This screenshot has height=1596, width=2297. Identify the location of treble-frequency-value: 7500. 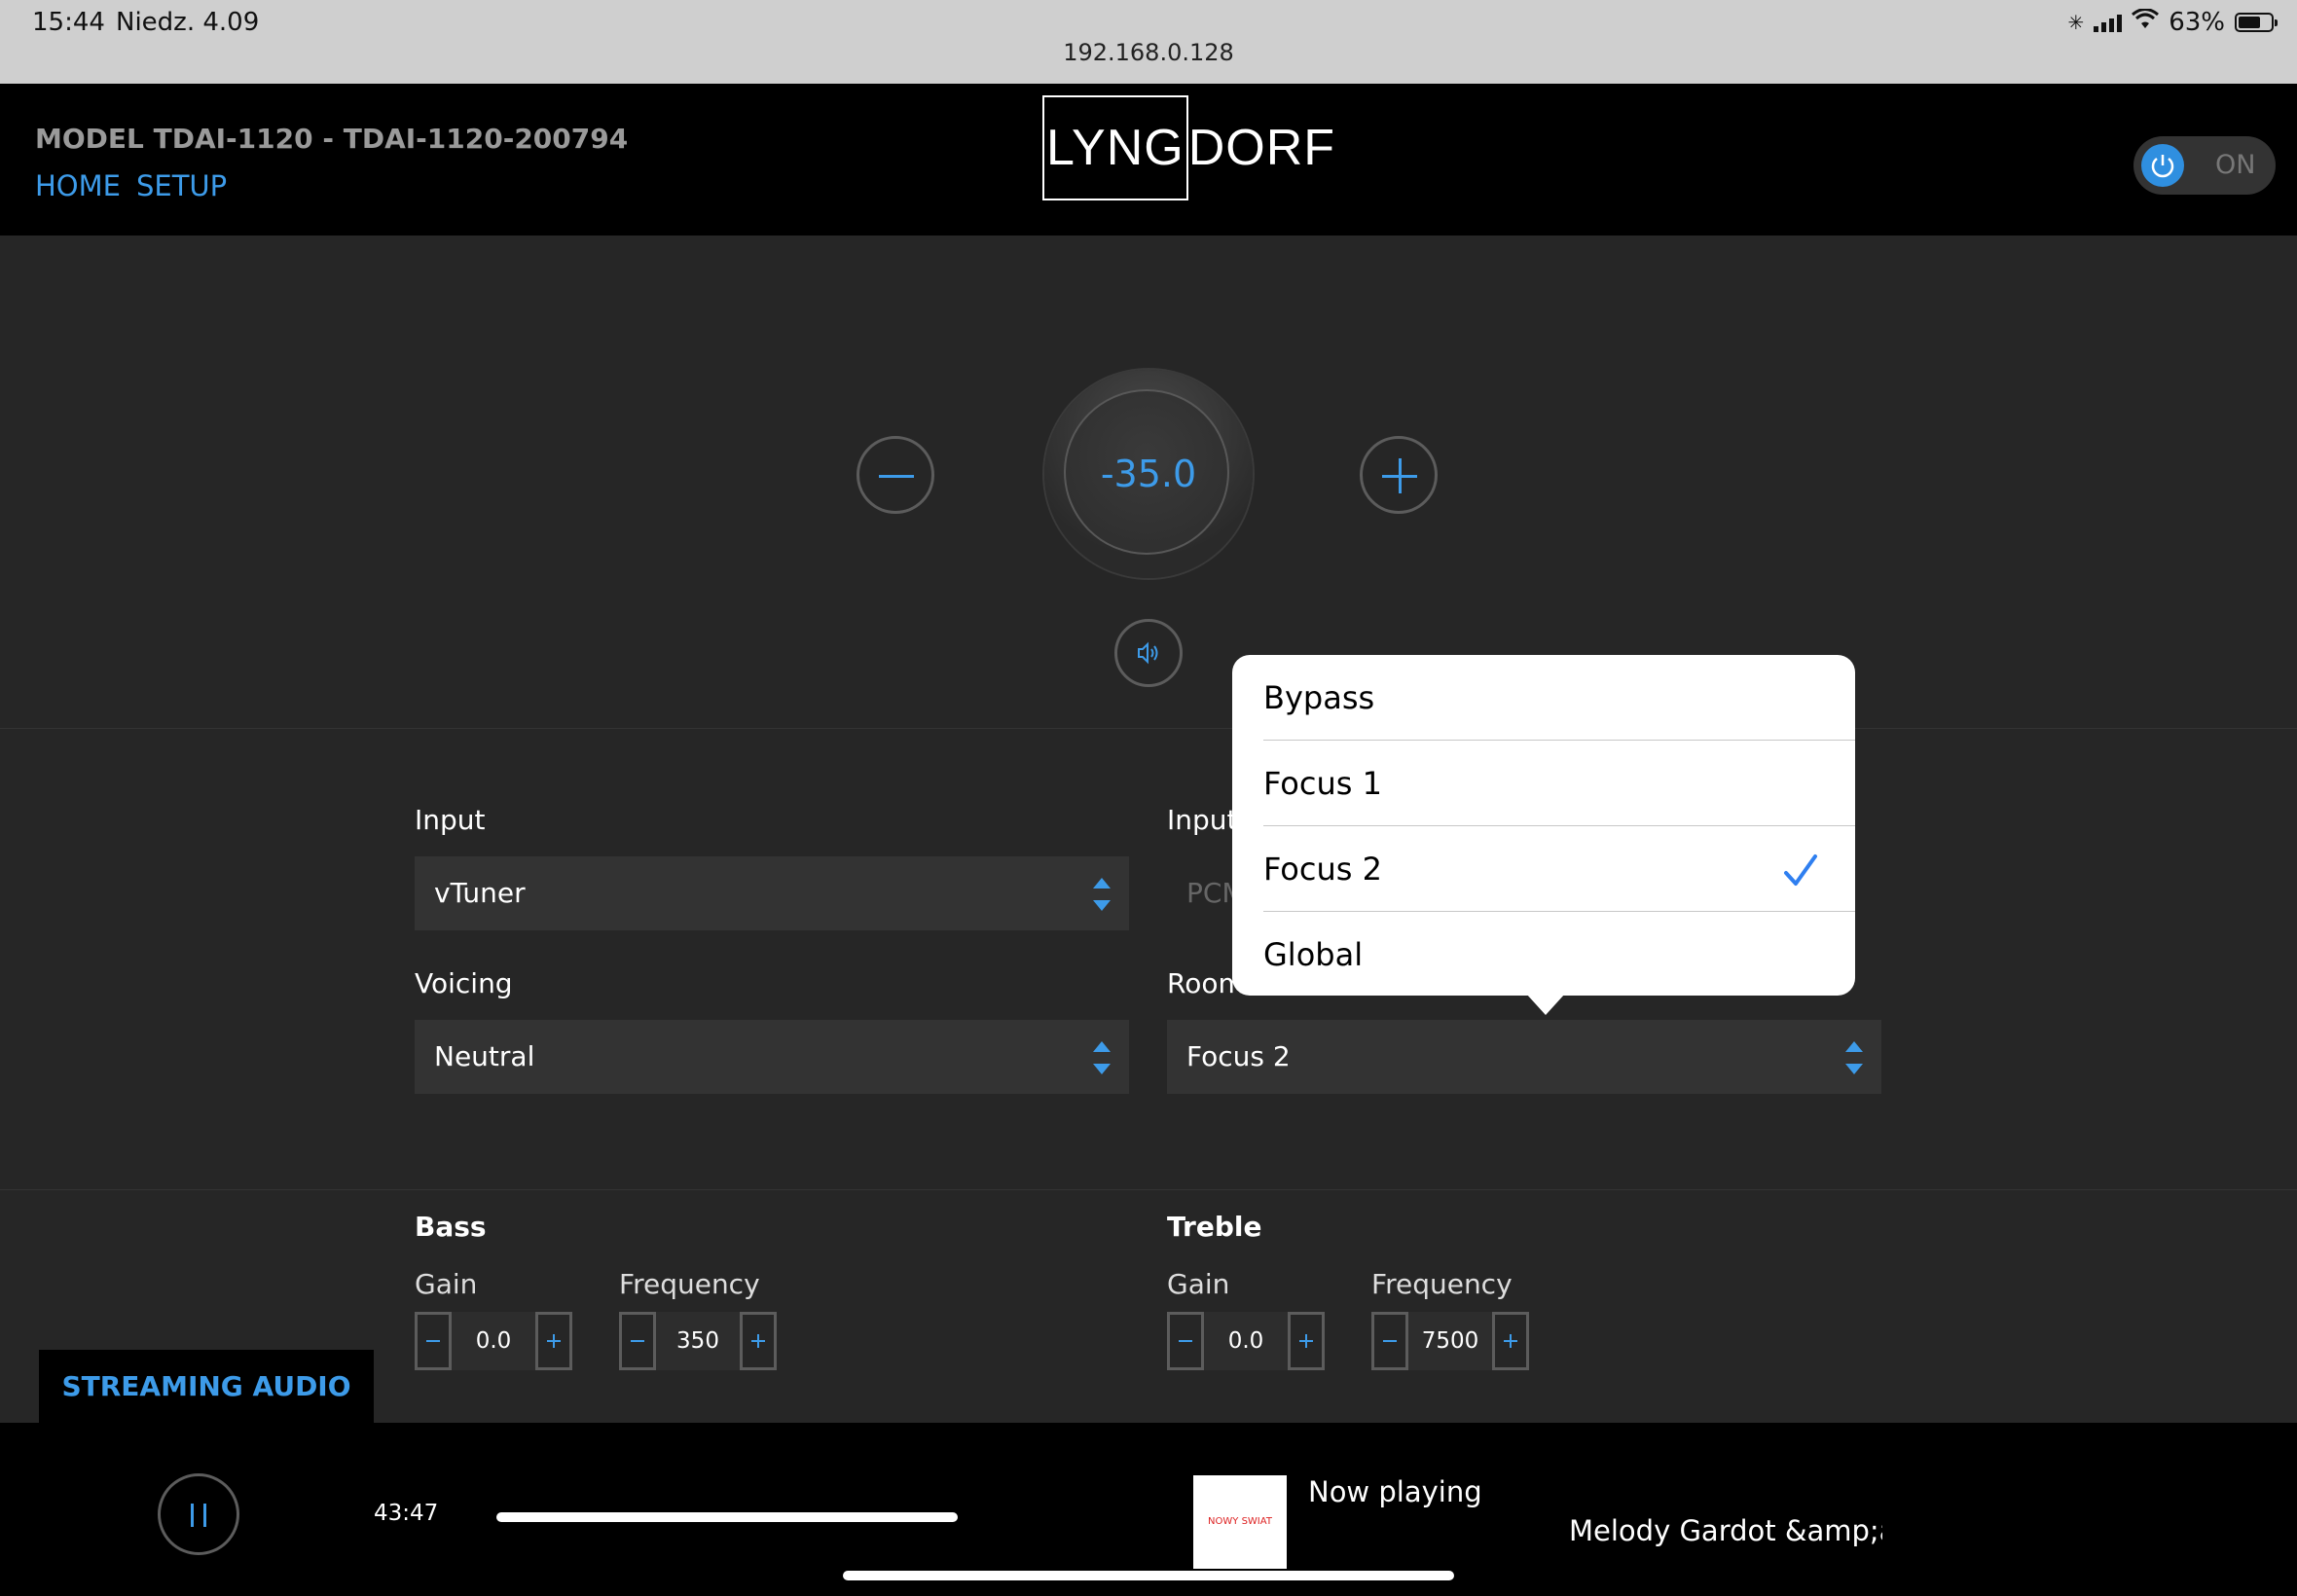
(1450, 1341).